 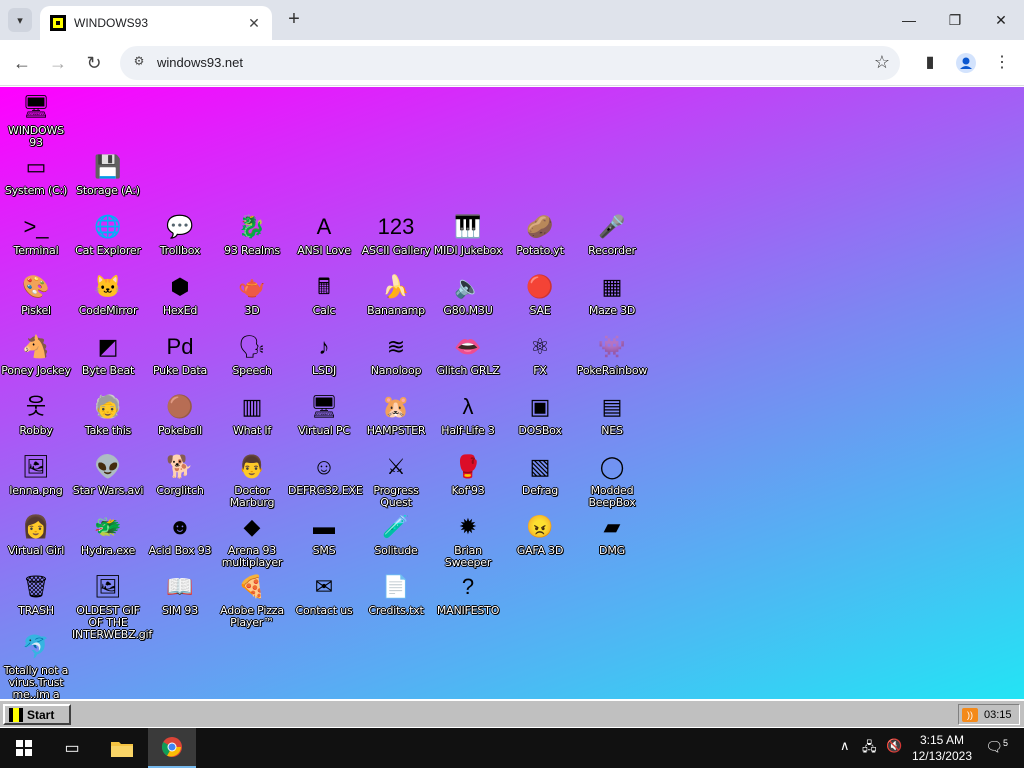 What do you see at coordinates (36, 120) in the screenshot?
I see `desktop-icon: 🖥 WINDOWS 93` at bounding box center [36, 120].